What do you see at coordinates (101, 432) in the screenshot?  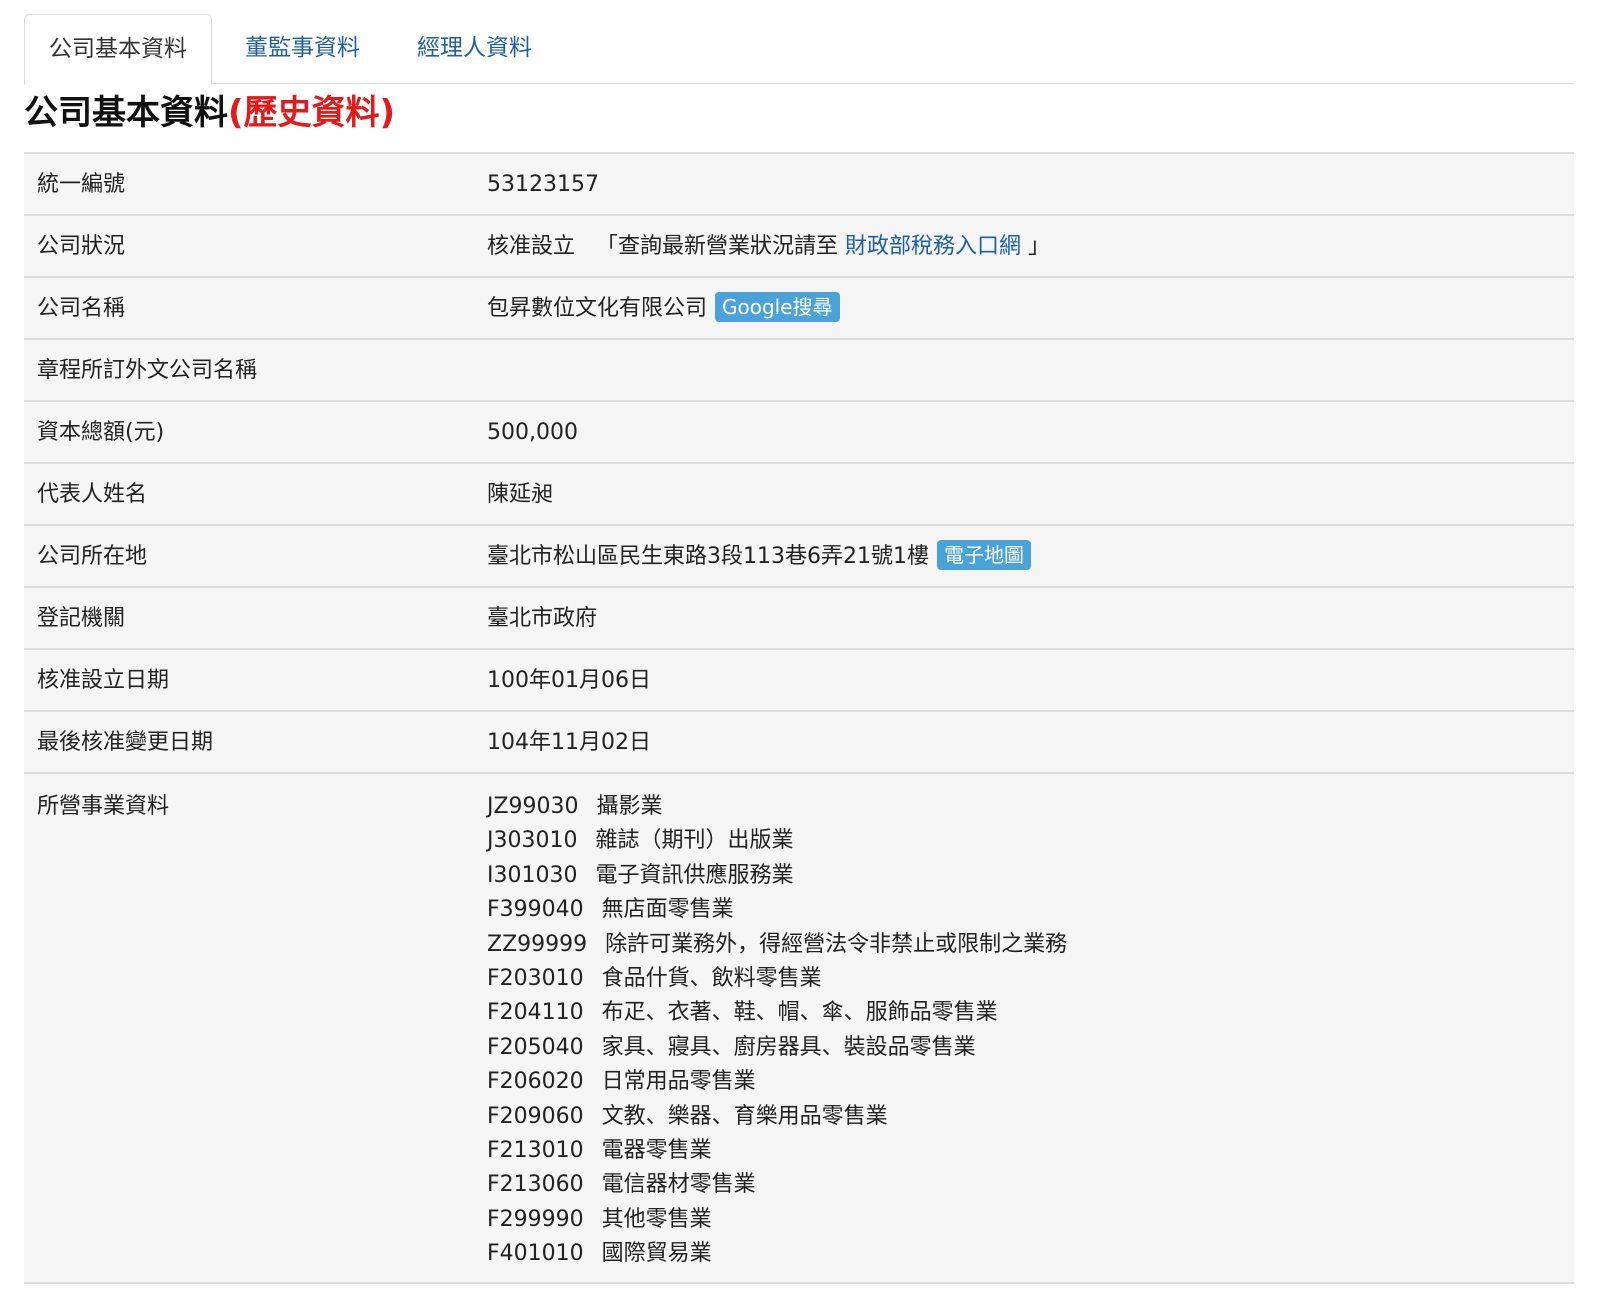 I see `row-label: 資本總額(元)` at bounding box center [101, 432].